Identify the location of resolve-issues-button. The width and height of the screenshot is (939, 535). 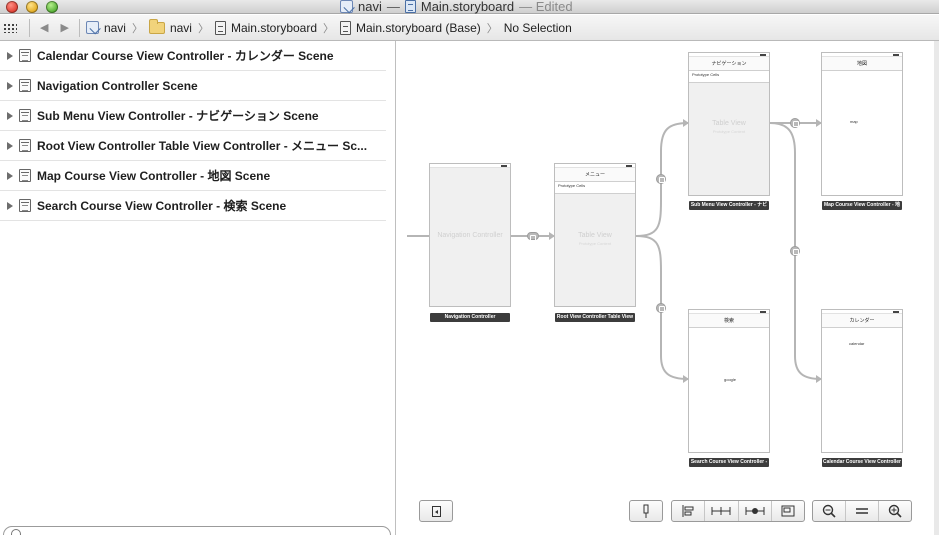
(754, 511).